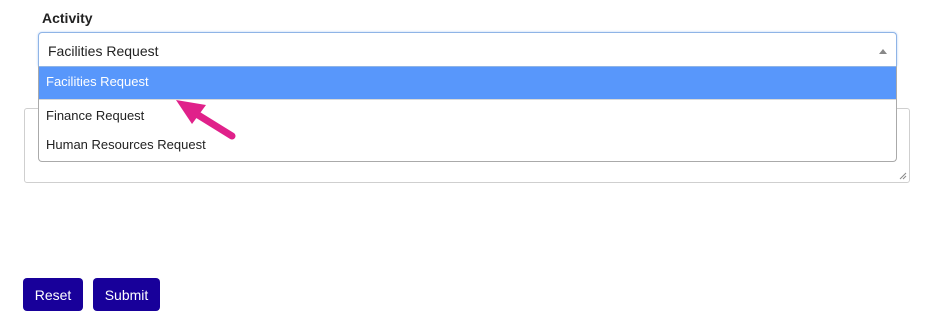 The height and width of the screenshot is (326, 936). What do you see at coordinates (467, 146) in the screenshot?
I see `option-human-resources-request: Human Resources Request` at bounding box center [467, 146].